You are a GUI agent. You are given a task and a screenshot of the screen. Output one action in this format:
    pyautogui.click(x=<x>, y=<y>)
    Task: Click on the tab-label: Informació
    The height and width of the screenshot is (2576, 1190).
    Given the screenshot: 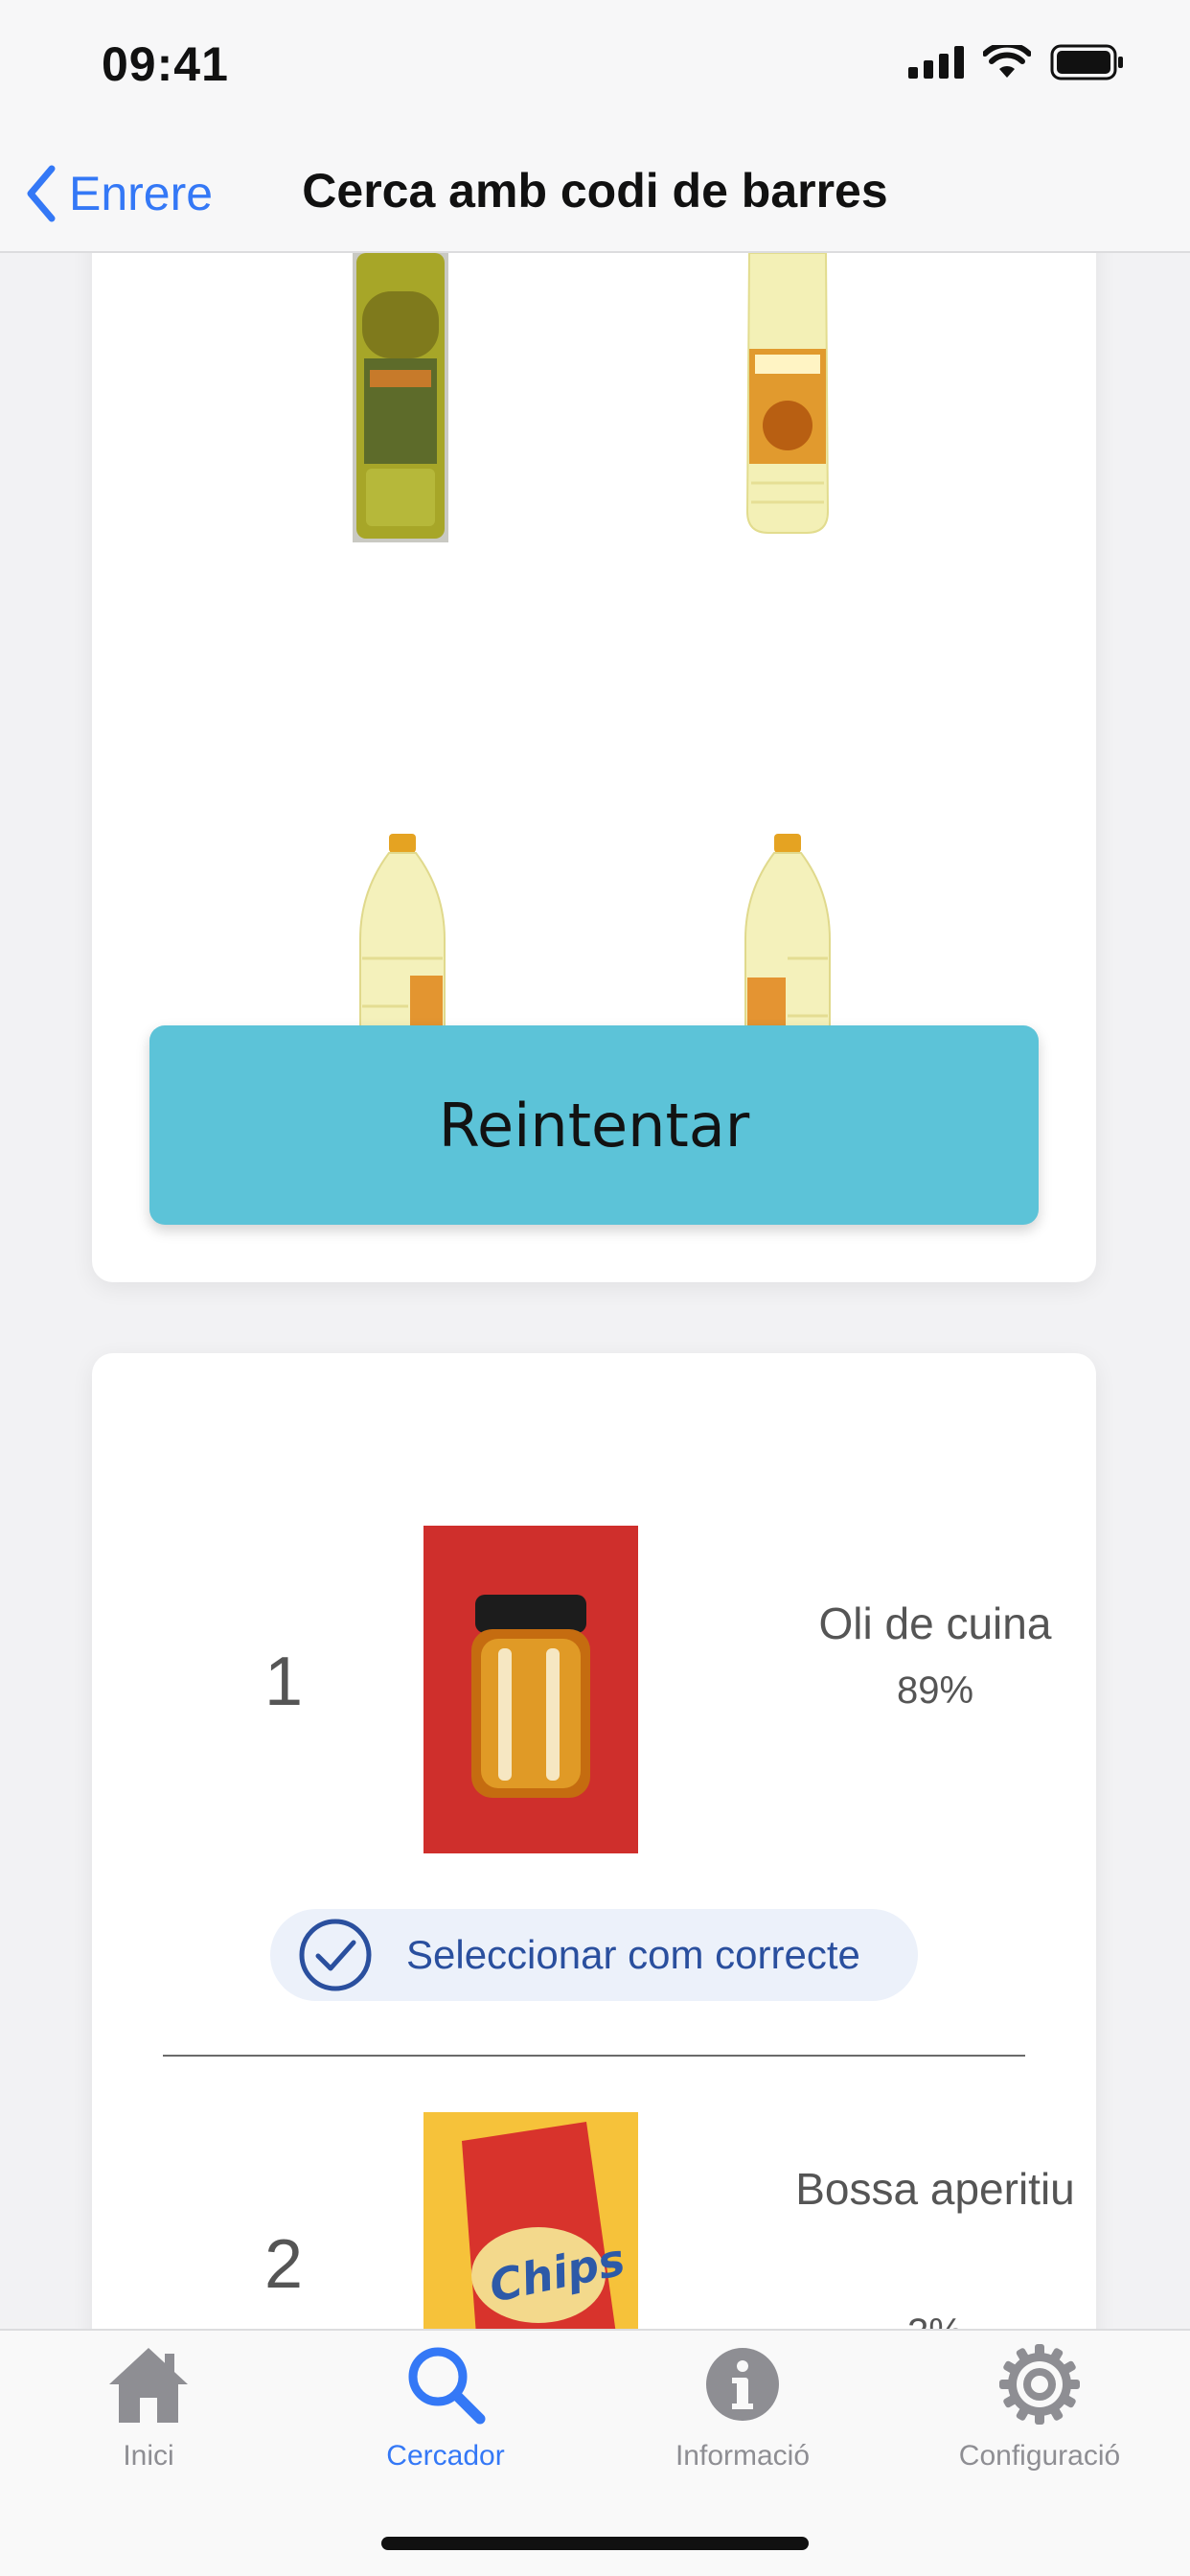 What is the action you would take?
    pyautogui.click(x=743, y=2456)
    